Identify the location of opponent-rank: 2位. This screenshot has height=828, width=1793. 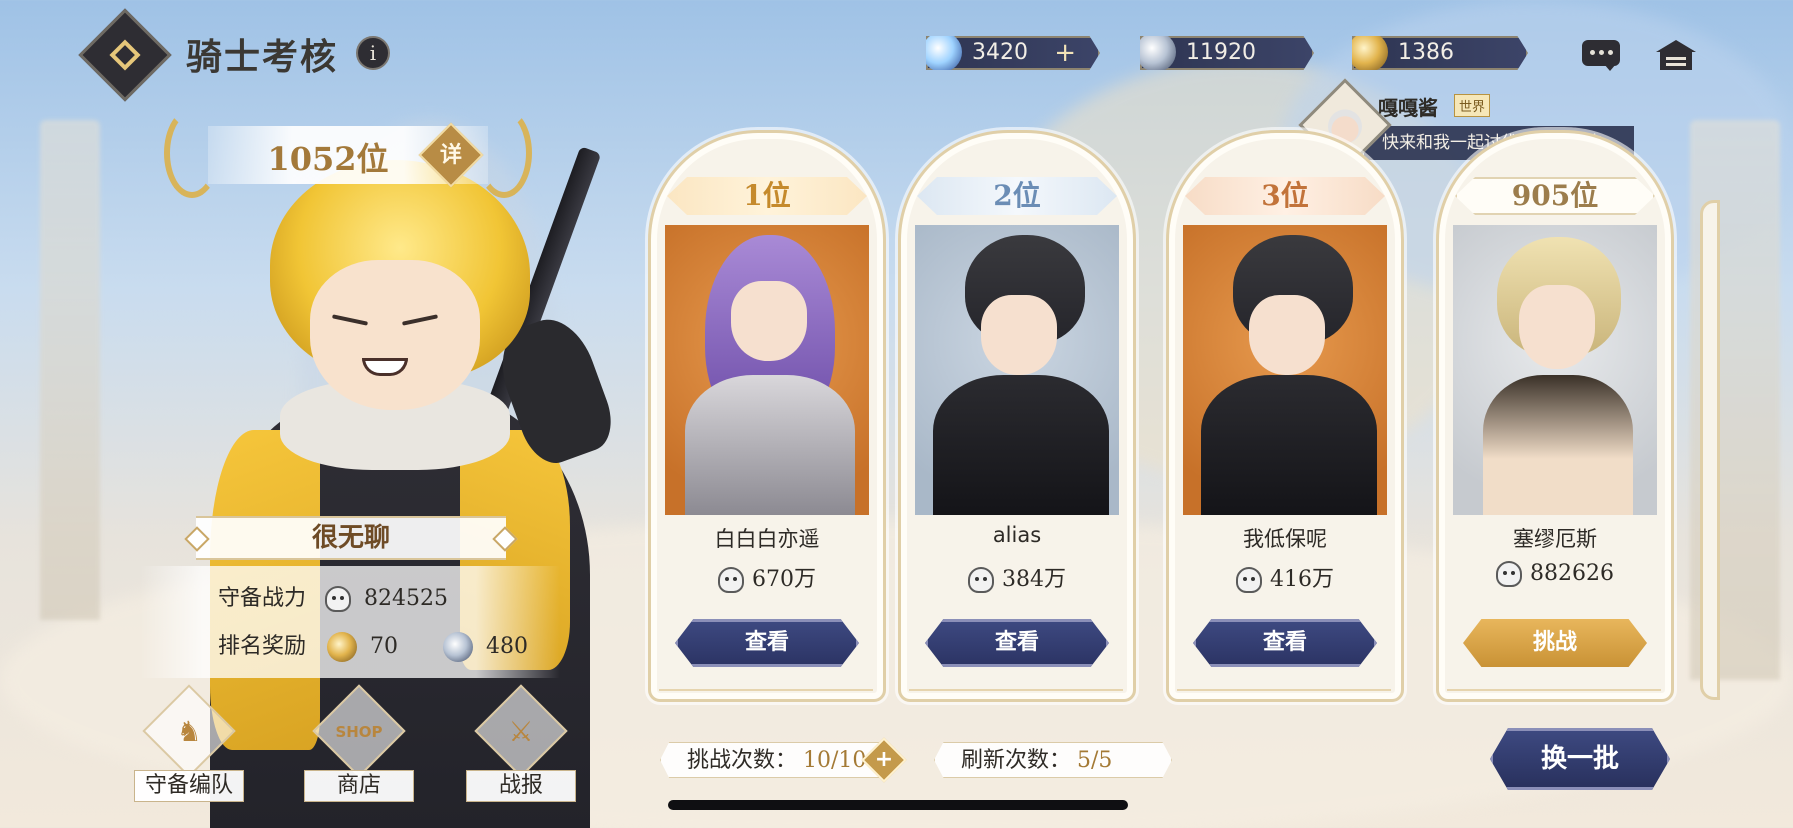
(1017, 195).